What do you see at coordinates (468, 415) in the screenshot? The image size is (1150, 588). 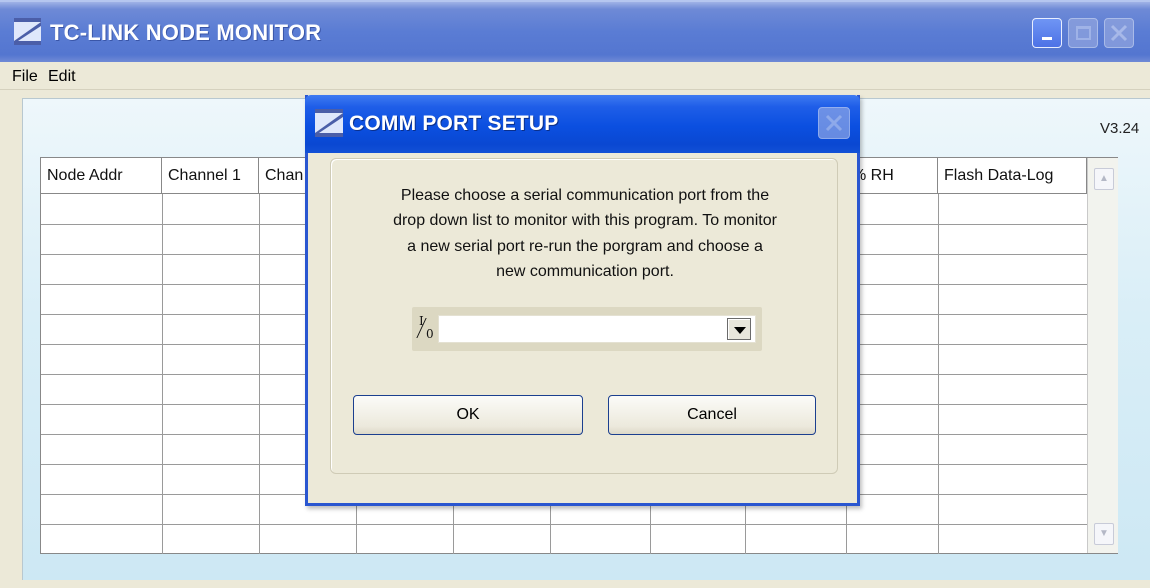 I see `ok-button: OK` at bounding box center [468, 415].